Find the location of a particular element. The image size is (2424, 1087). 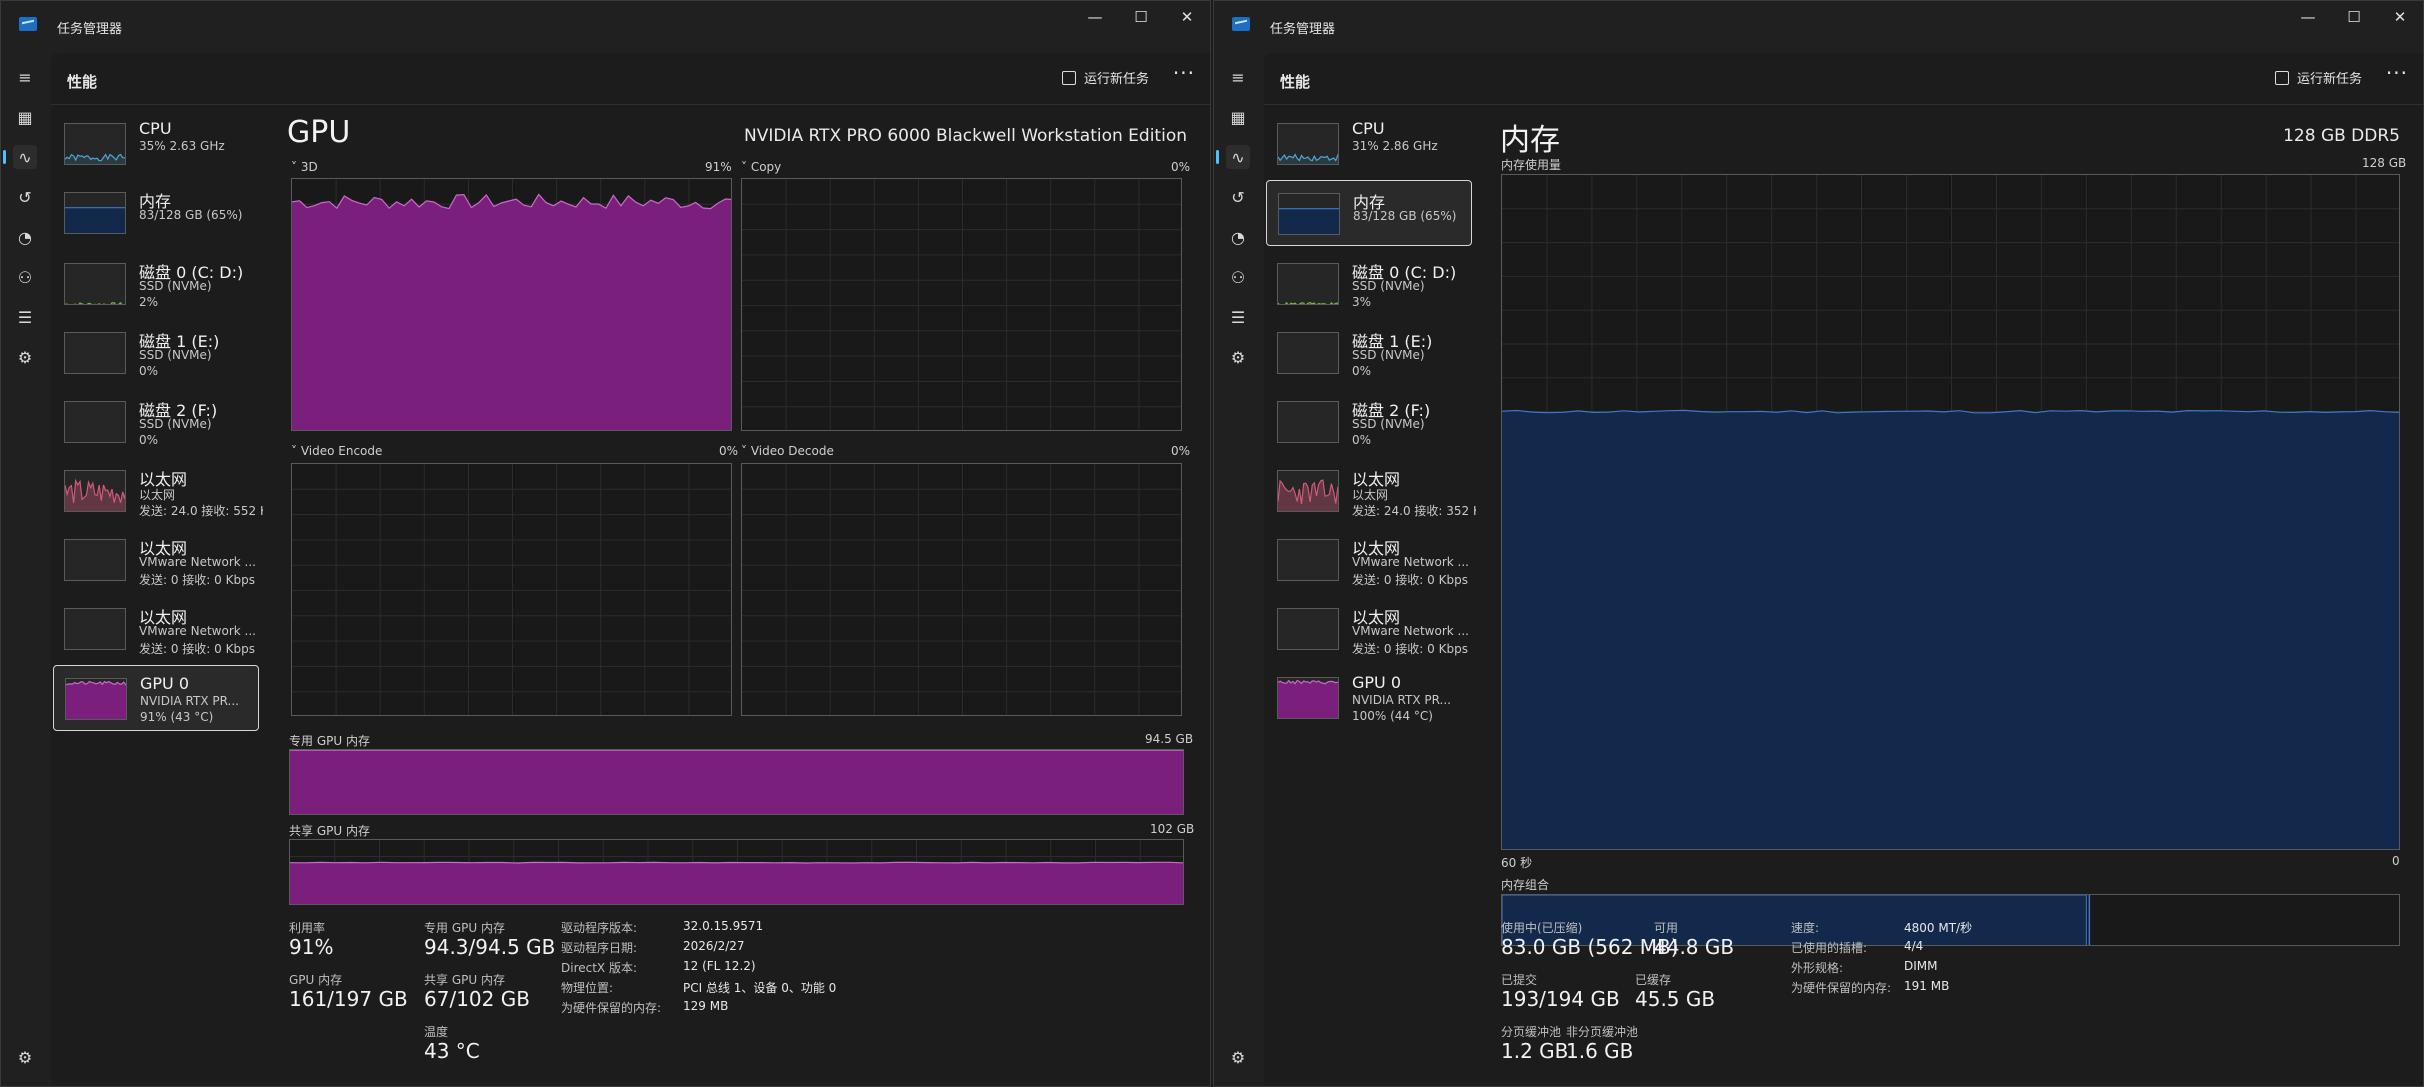

engine-label-video-encode: ˅ Video Encode is located at coordinates (336, 451).